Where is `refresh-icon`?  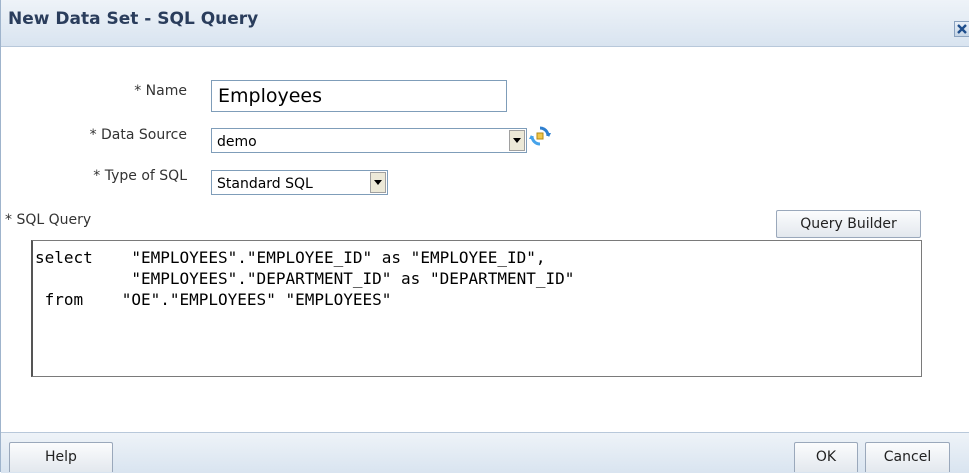 refresh-icon is located at coordinates (540, 136).